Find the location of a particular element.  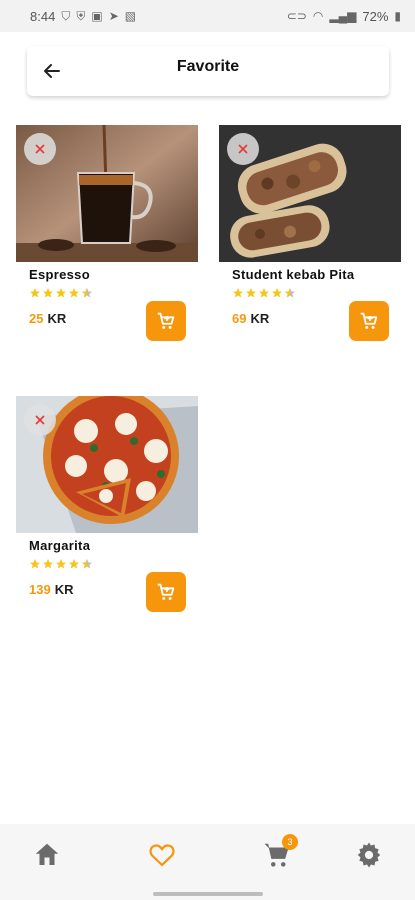

cart-badge: 3 is located at coordinates (290, 842).